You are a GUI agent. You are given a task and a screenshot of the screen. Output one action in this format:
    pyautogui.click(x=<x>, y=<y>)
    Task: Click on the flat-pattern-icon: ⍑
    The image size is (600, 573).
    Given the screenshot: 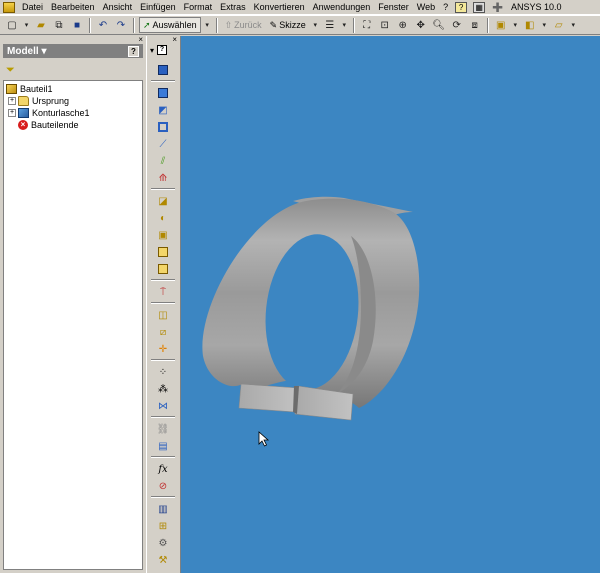 What is the action you would take?
    pyautogui.click(x=163, y=292)
    